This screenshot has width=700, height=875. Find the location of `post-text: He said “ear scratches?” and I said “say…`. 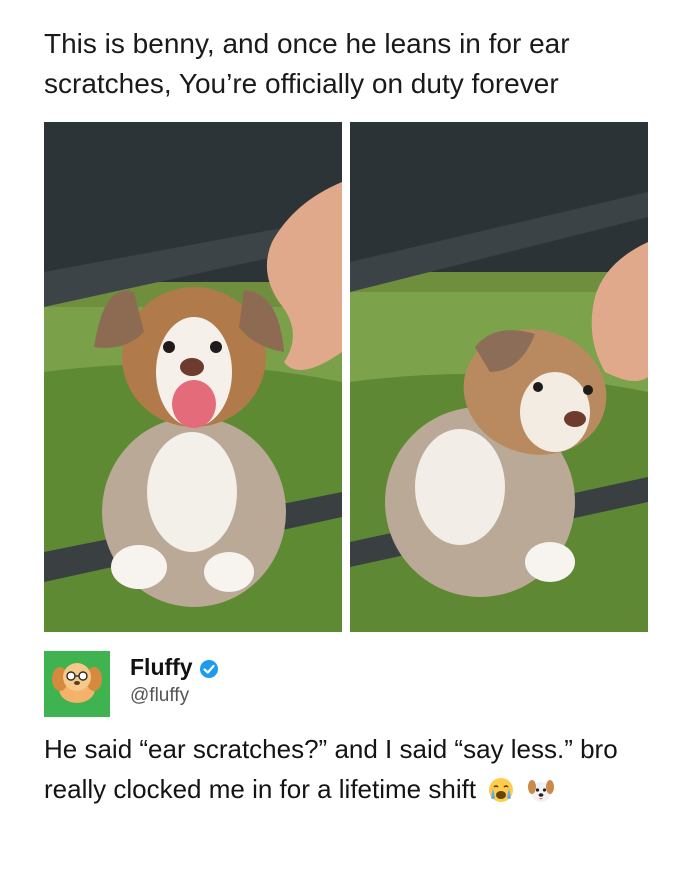

post-text: He said “ear scratches?” and I said “say… is located at coordinates (344, 769).